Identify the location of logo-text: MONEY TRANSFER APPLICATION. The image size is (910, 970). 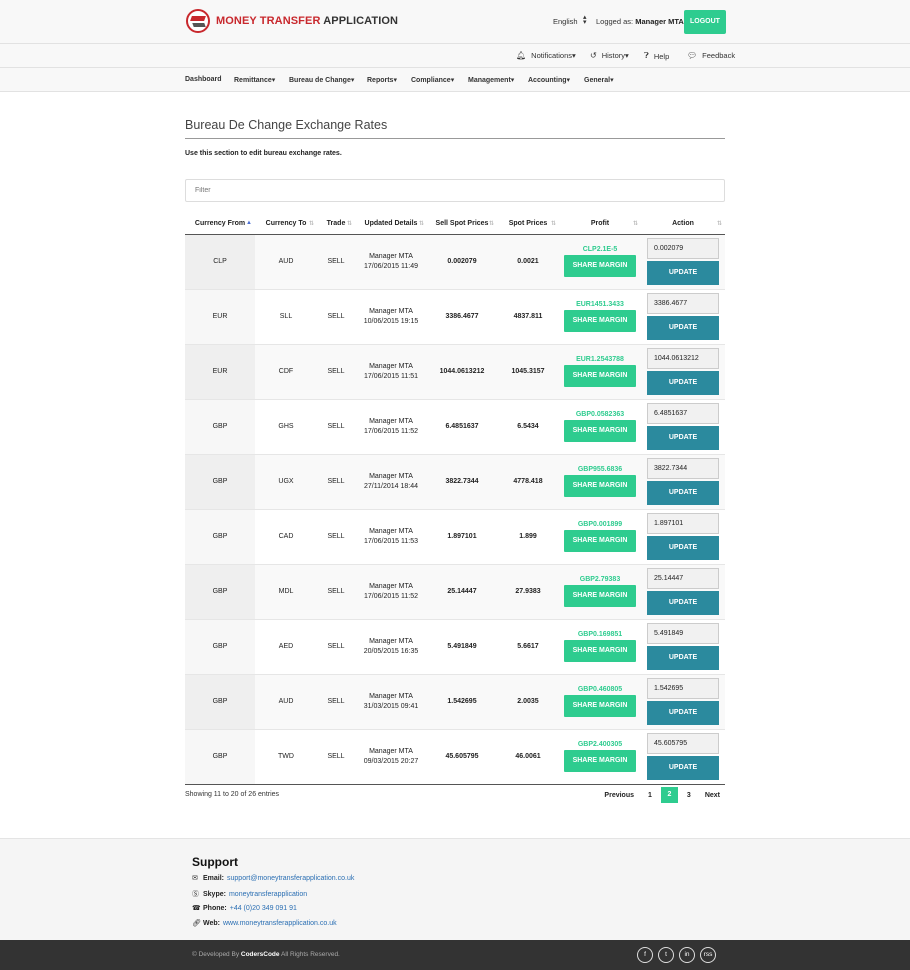
(307, 21).